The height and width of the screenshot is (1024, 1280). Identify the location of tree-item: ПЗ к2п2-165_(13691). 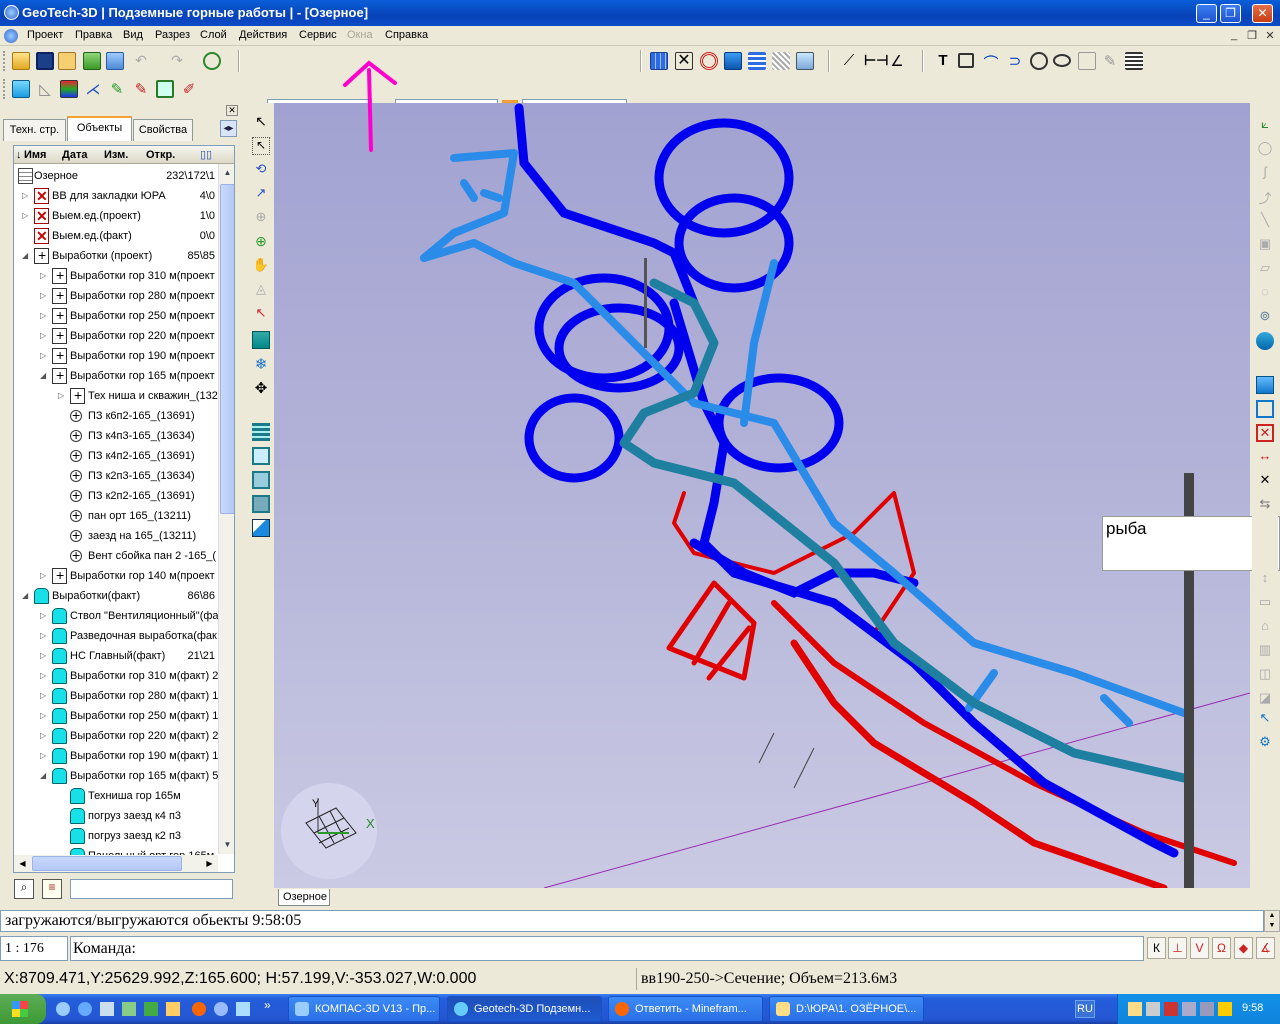
(116, 496).